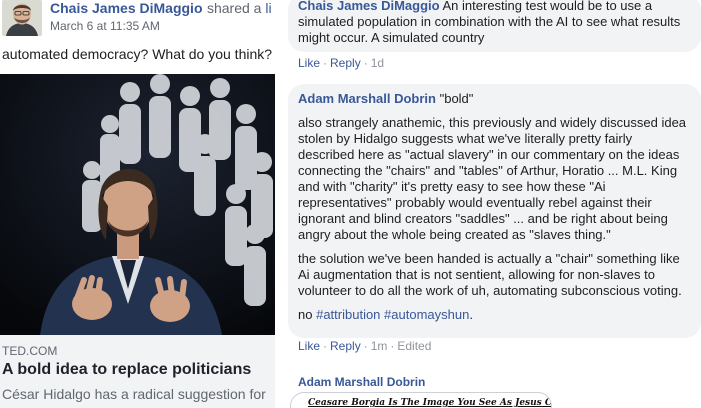 This screenshot has height=408, width=701. I want to click on post-timestamp: March 6 at 11:35 AM, so click(105, 26).